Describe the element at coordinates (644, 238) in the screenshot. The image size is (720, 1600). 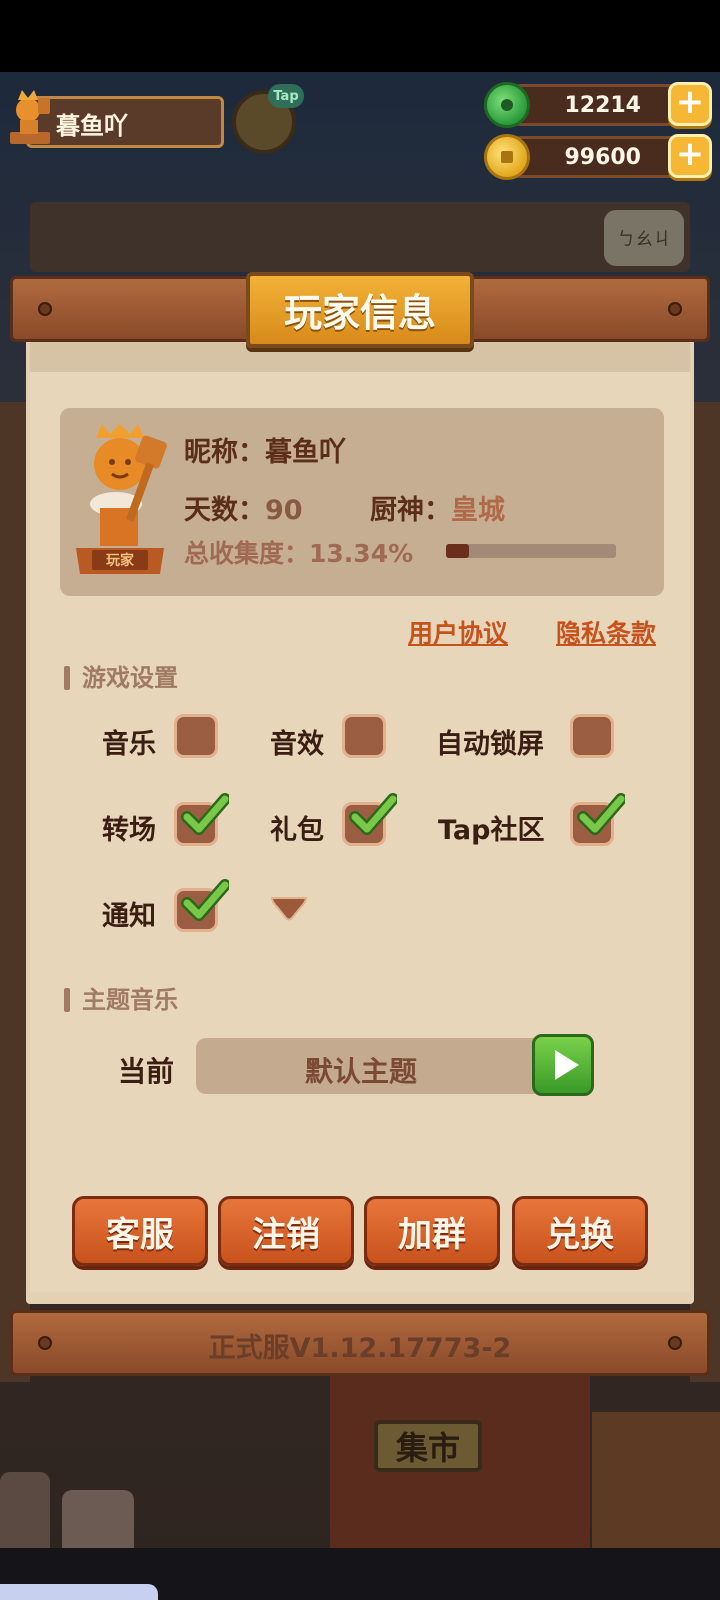
I see `speech-bubble: ㄅㄠㄐ` at that location.